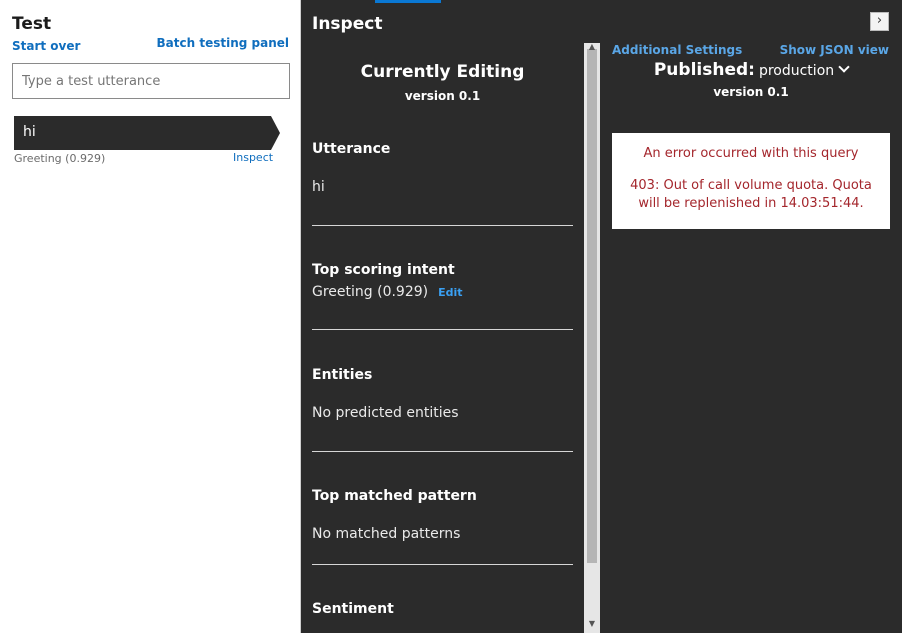  I want to click on entities-value: No predicted entities, so click(385, 413).